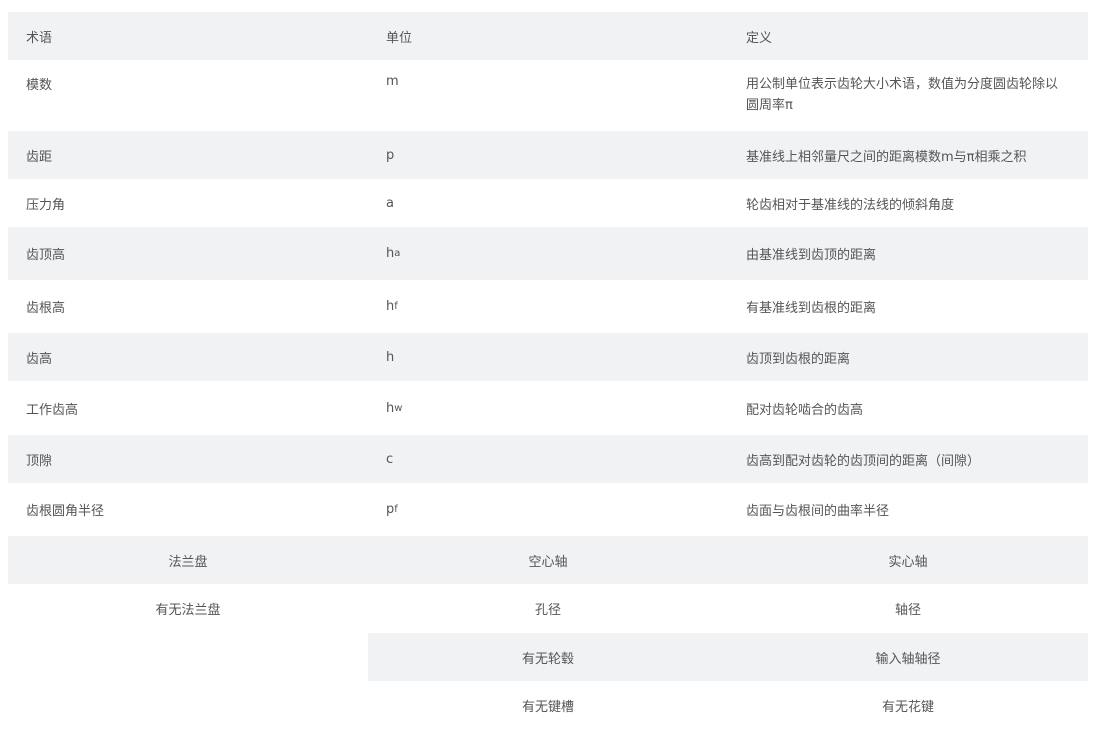 The width and height of the screenshot is (1096, 743). I want to click on symbol-cell: m, so click(392, 81).